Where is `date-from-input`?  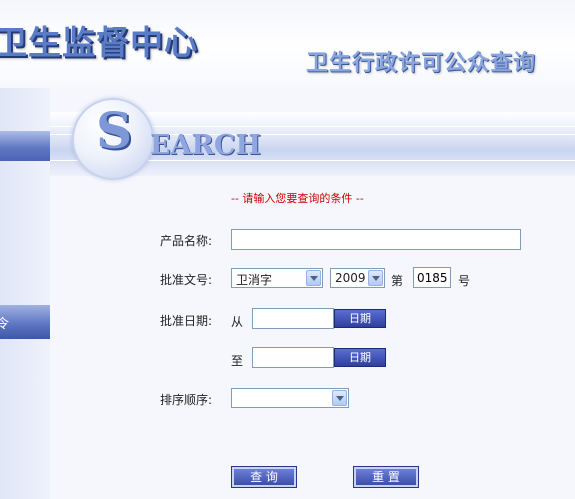 date-from-input is located at coordinates (293, 318).